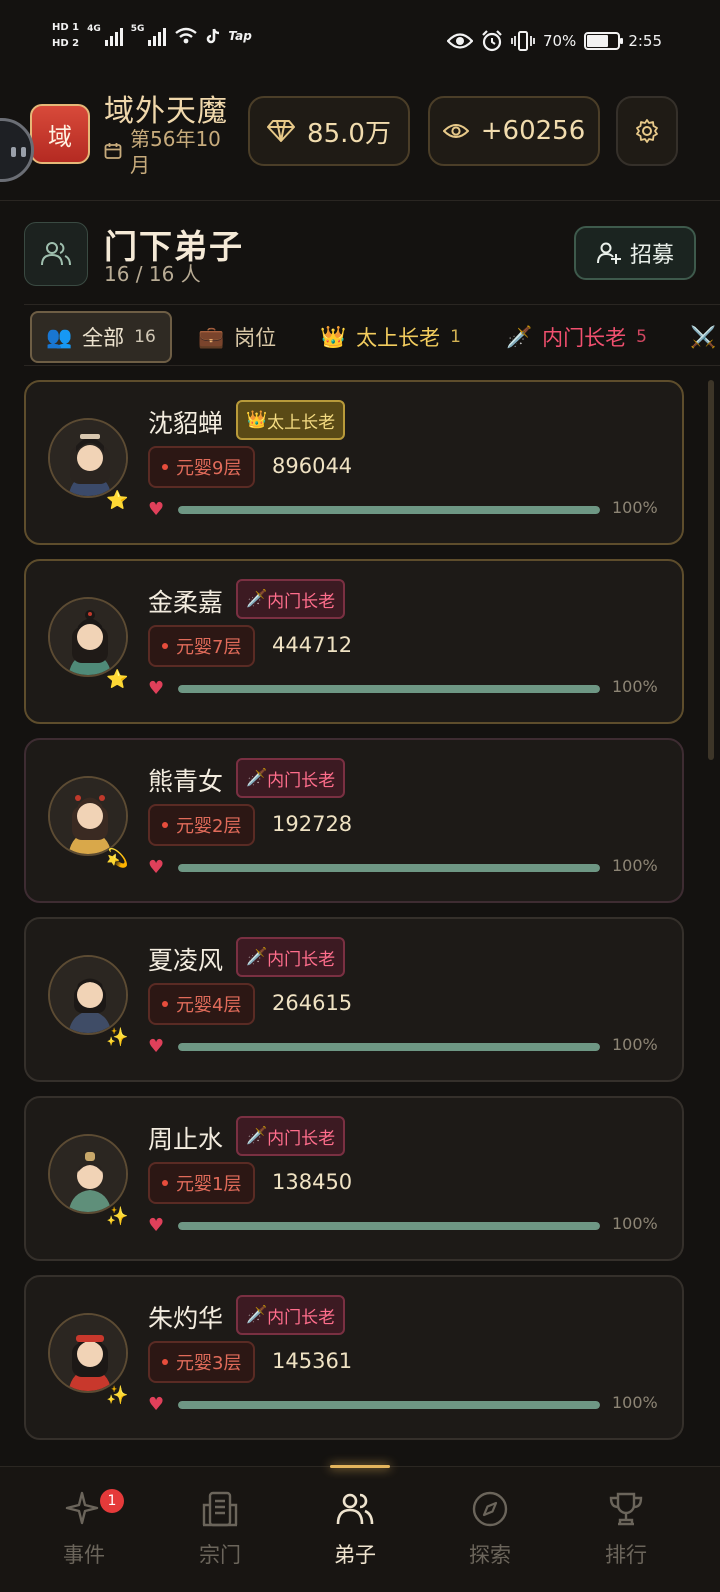  I want to click on power-value: 192728, so click(312, 824).